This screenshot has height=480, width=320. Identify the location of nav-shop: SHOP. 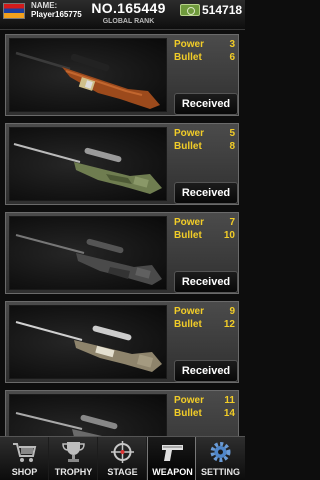
(24, 458).